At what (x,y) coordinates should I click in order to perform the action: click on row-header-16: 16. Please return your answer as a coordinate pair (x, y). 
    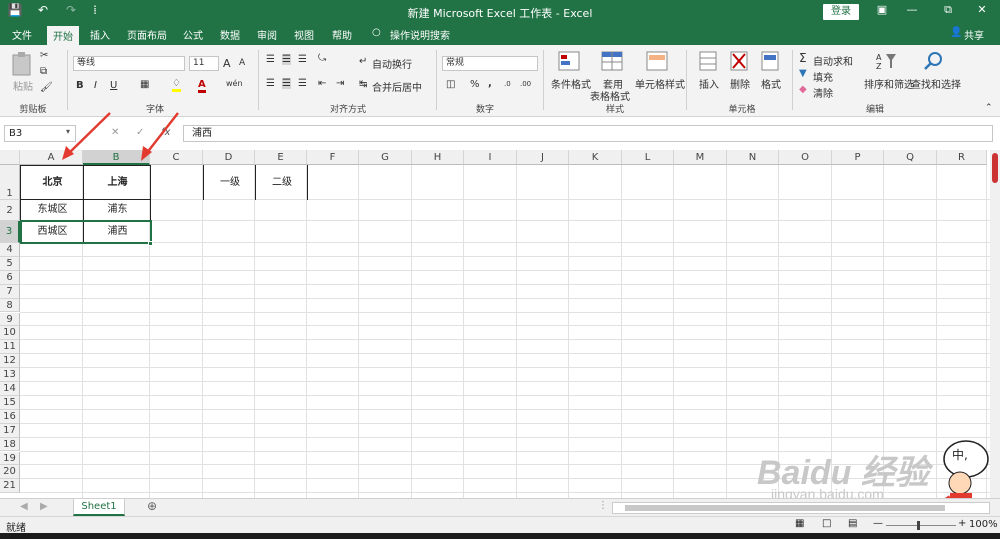
    Looking at the image, I should click on (10, 416).